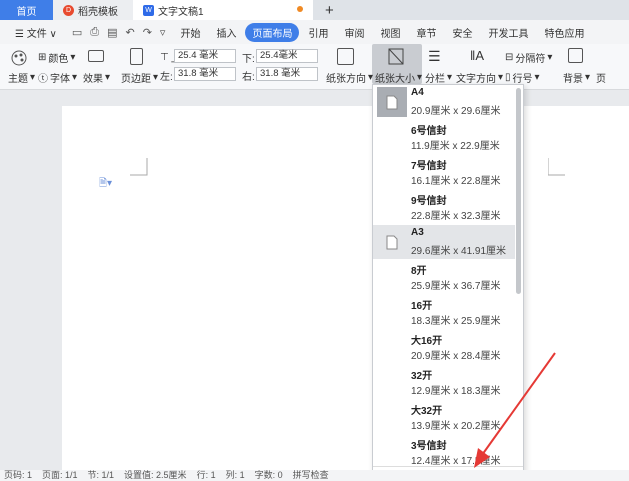  What do you see at coordinates (163, 32) in the screenshot?
I see `customize-icon: ▿` at bounding box center [163, 32].